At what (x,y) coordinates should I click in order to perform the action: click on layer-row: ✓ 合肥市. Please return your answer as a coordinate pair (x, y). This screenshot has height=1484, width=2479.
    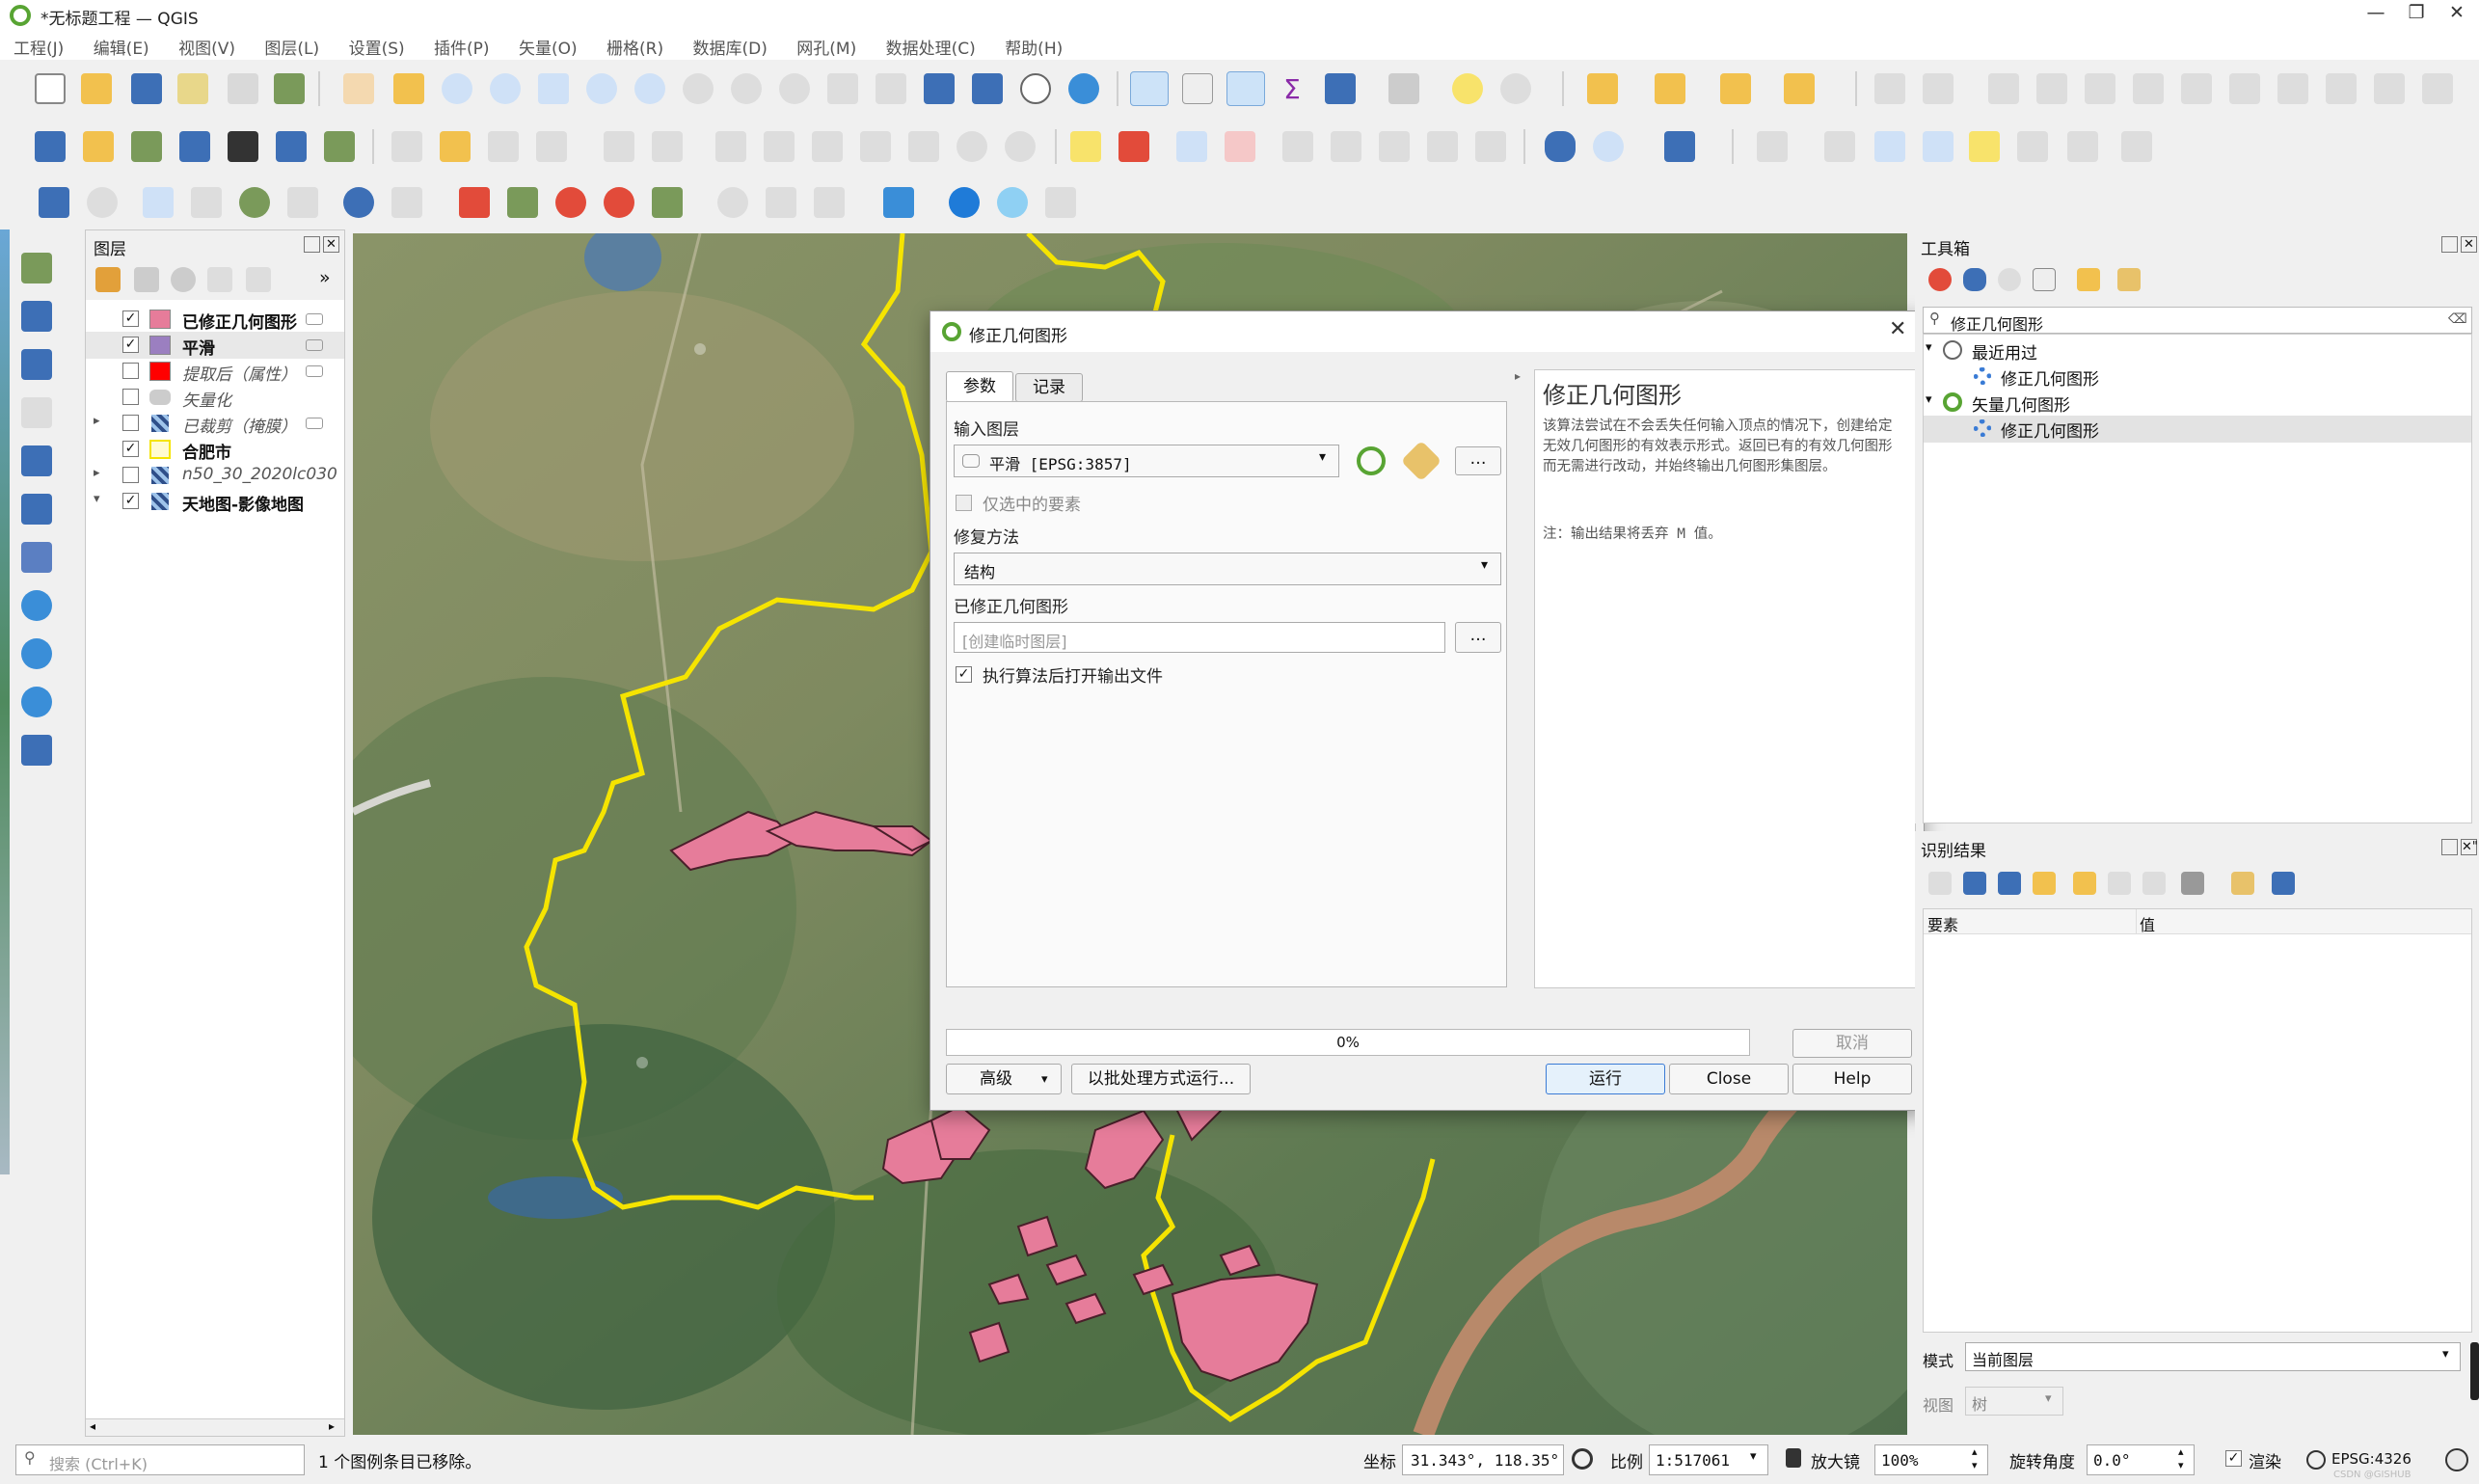
    Looking at the image, I should click on (215, 449).